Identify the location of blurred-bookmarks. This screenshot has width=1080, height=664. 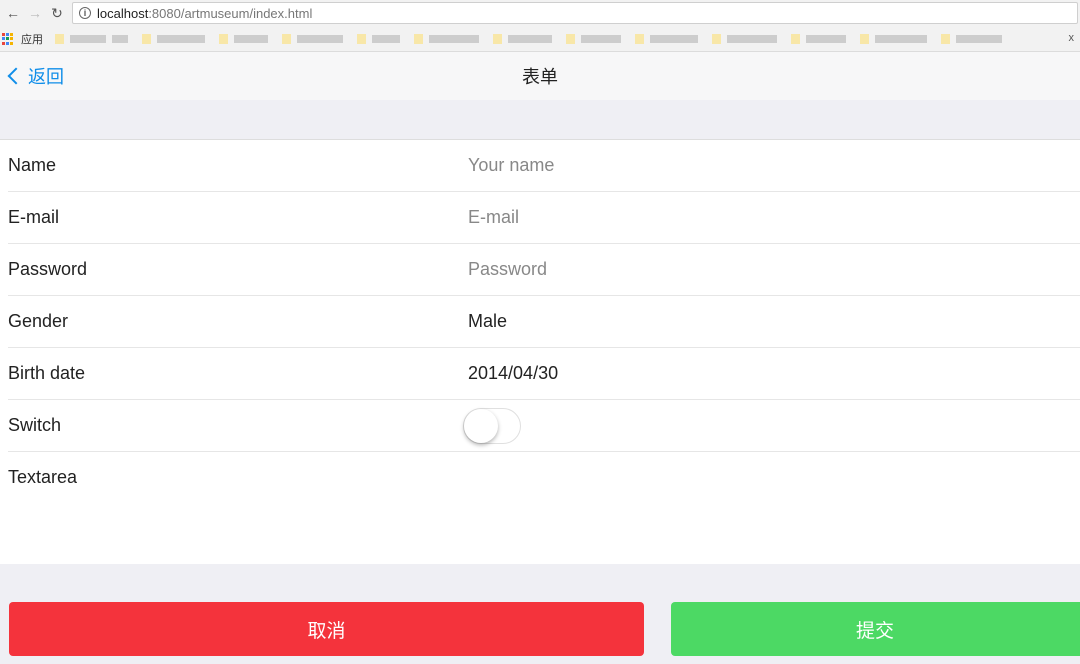
(528, 39).